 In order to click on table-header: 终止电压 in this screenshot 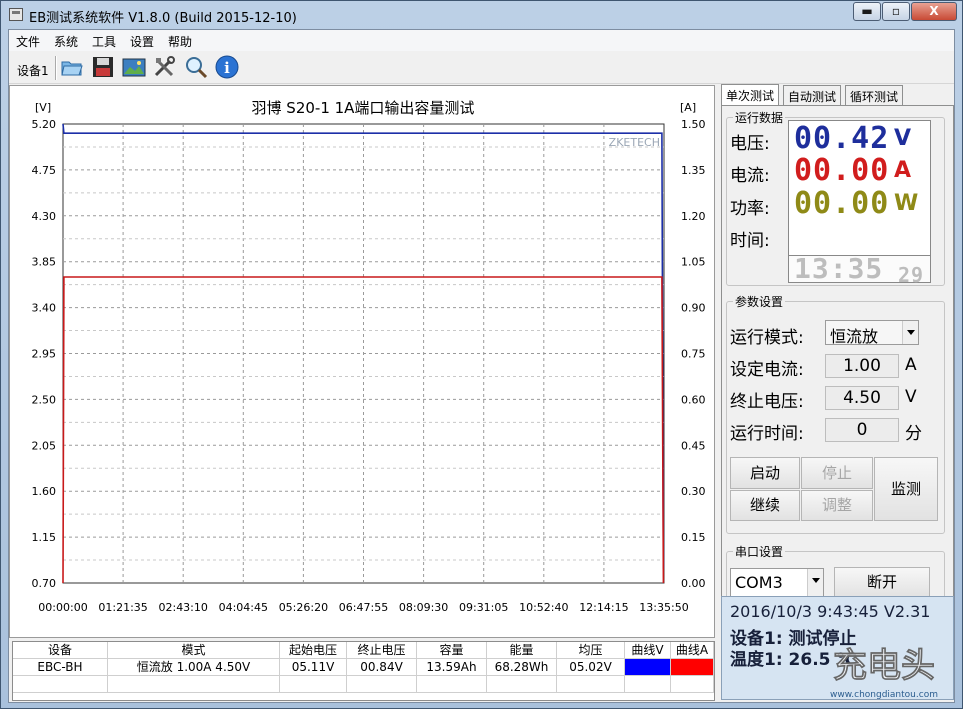, I will do `click(382, 650)`.